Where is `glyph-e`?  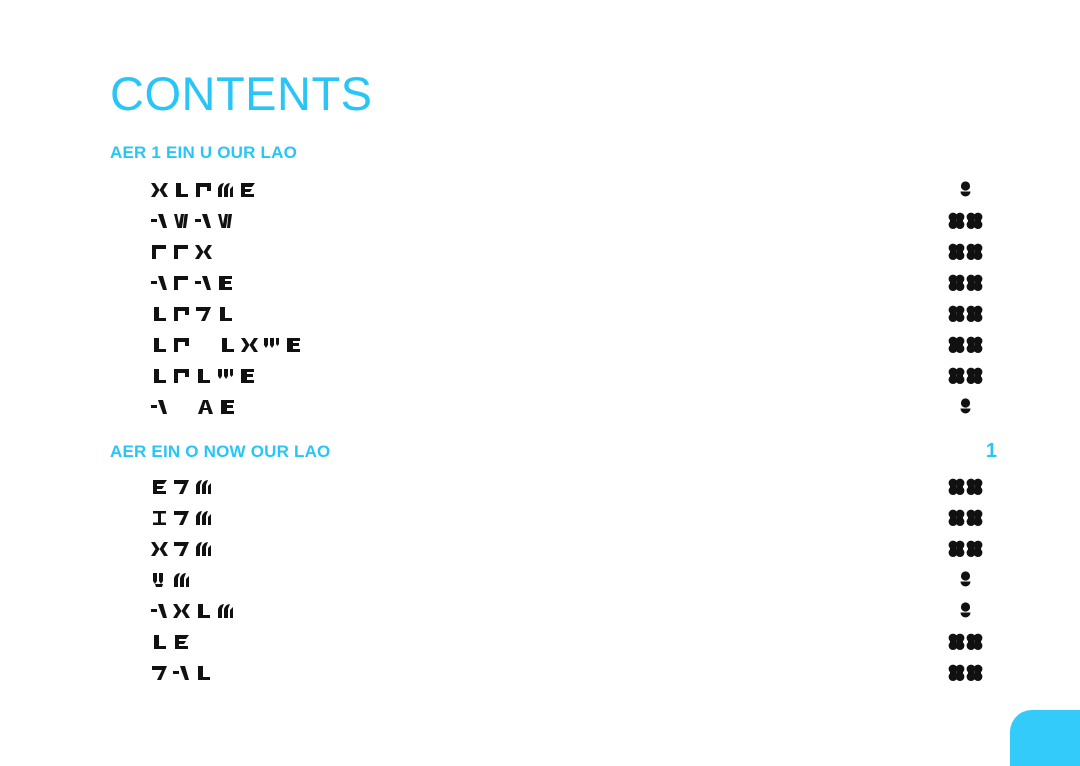 glyph-e is located at coordinates (247, 190).